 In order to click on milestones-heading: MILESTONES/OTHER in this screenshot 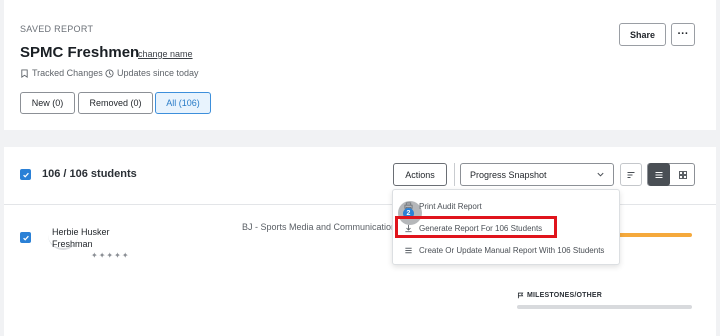, I will do `click(559, 295)`.